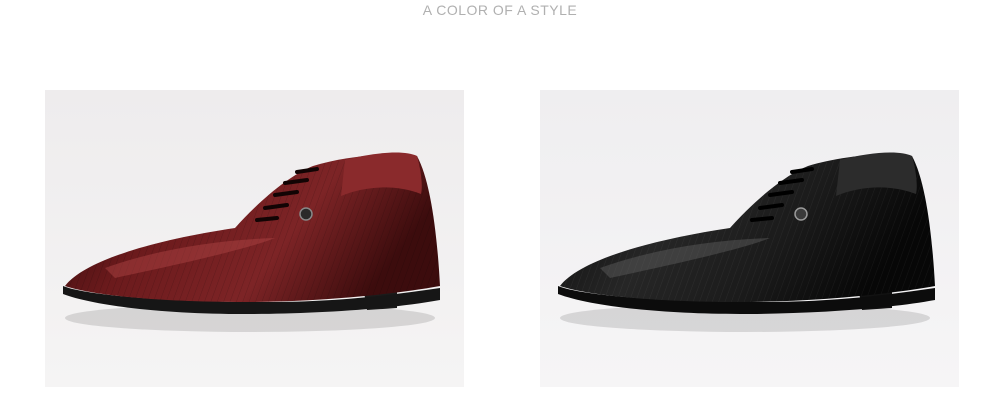  What do you see at coordinates (500, 10) in the screenshot?
I see `section-heading: A COLOR OF A STYLE` at bounding box center [500, 10].